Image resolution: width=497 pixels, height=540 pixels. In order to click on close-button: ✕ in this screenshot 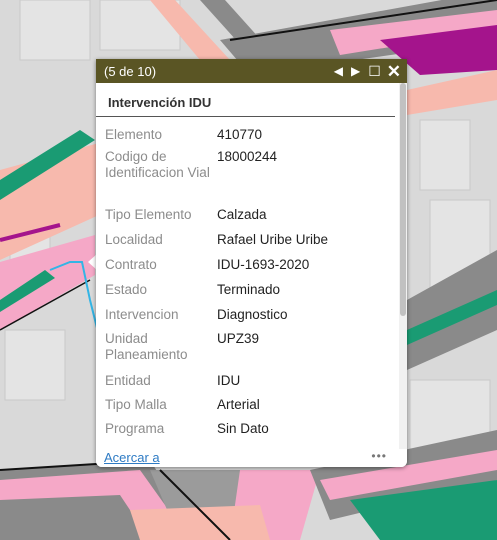, I will do `click(394, 71)`.